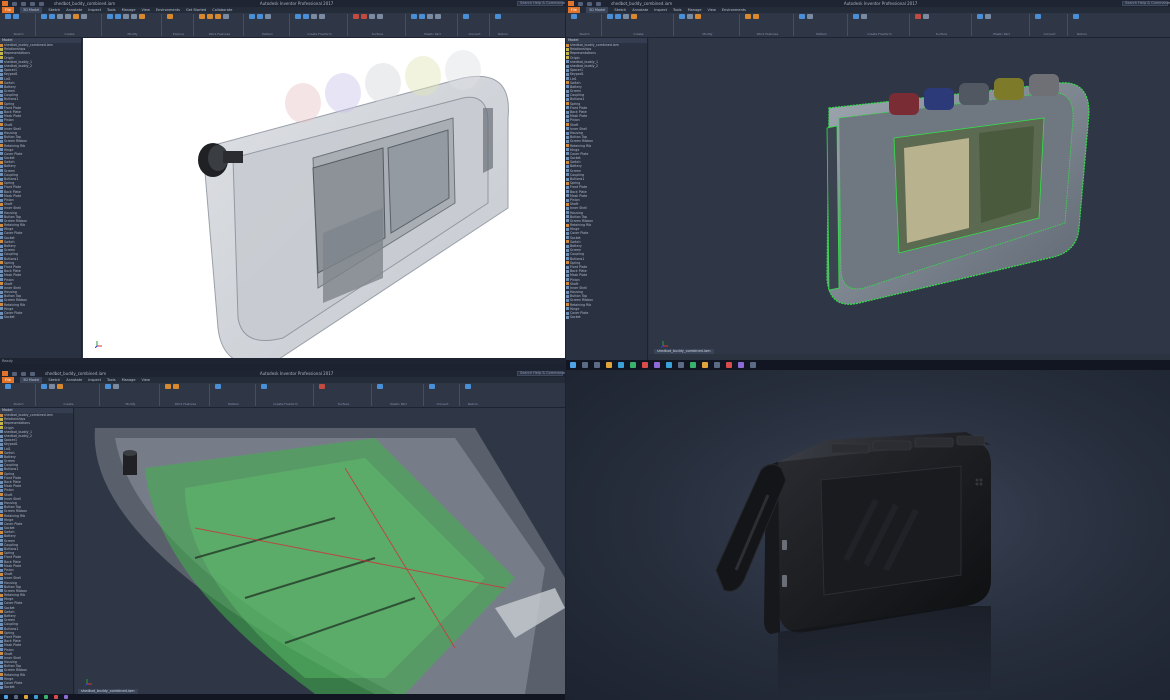 The width and height of the screenshot is (1170, 700). I want to click on cylinder-icon, so click(314, 16).